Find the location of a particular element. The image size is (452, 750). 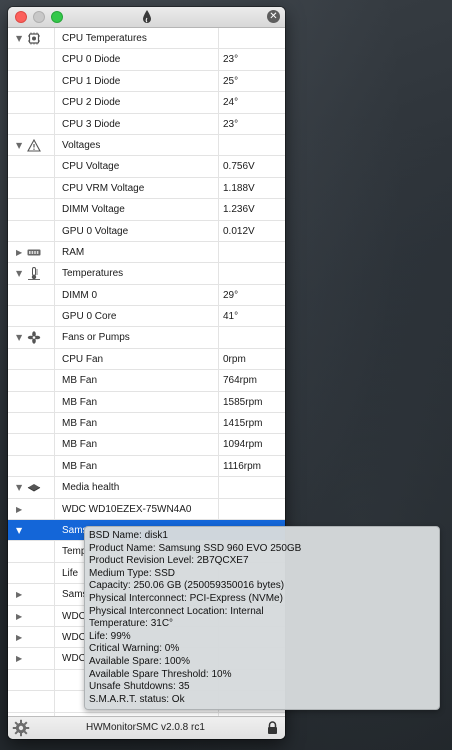

row-name: CPU 0 Diode is located at coordinates (91, 60).